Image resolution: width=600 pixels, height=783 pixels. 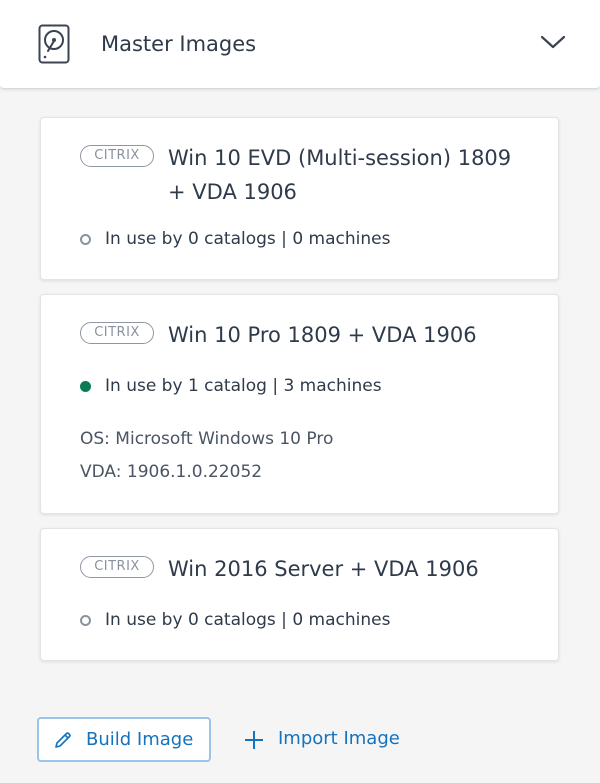 What do you see at coordinates (85, 386) in the screenshot?
I see `status-active-icon` at bounding box center [85, 386].